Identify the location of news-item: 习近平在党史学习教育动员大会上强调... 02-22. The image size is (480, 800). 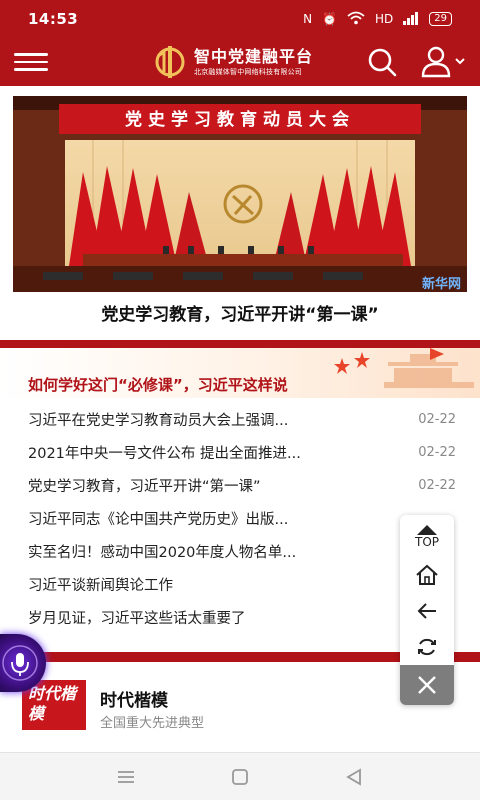
(242, 419).